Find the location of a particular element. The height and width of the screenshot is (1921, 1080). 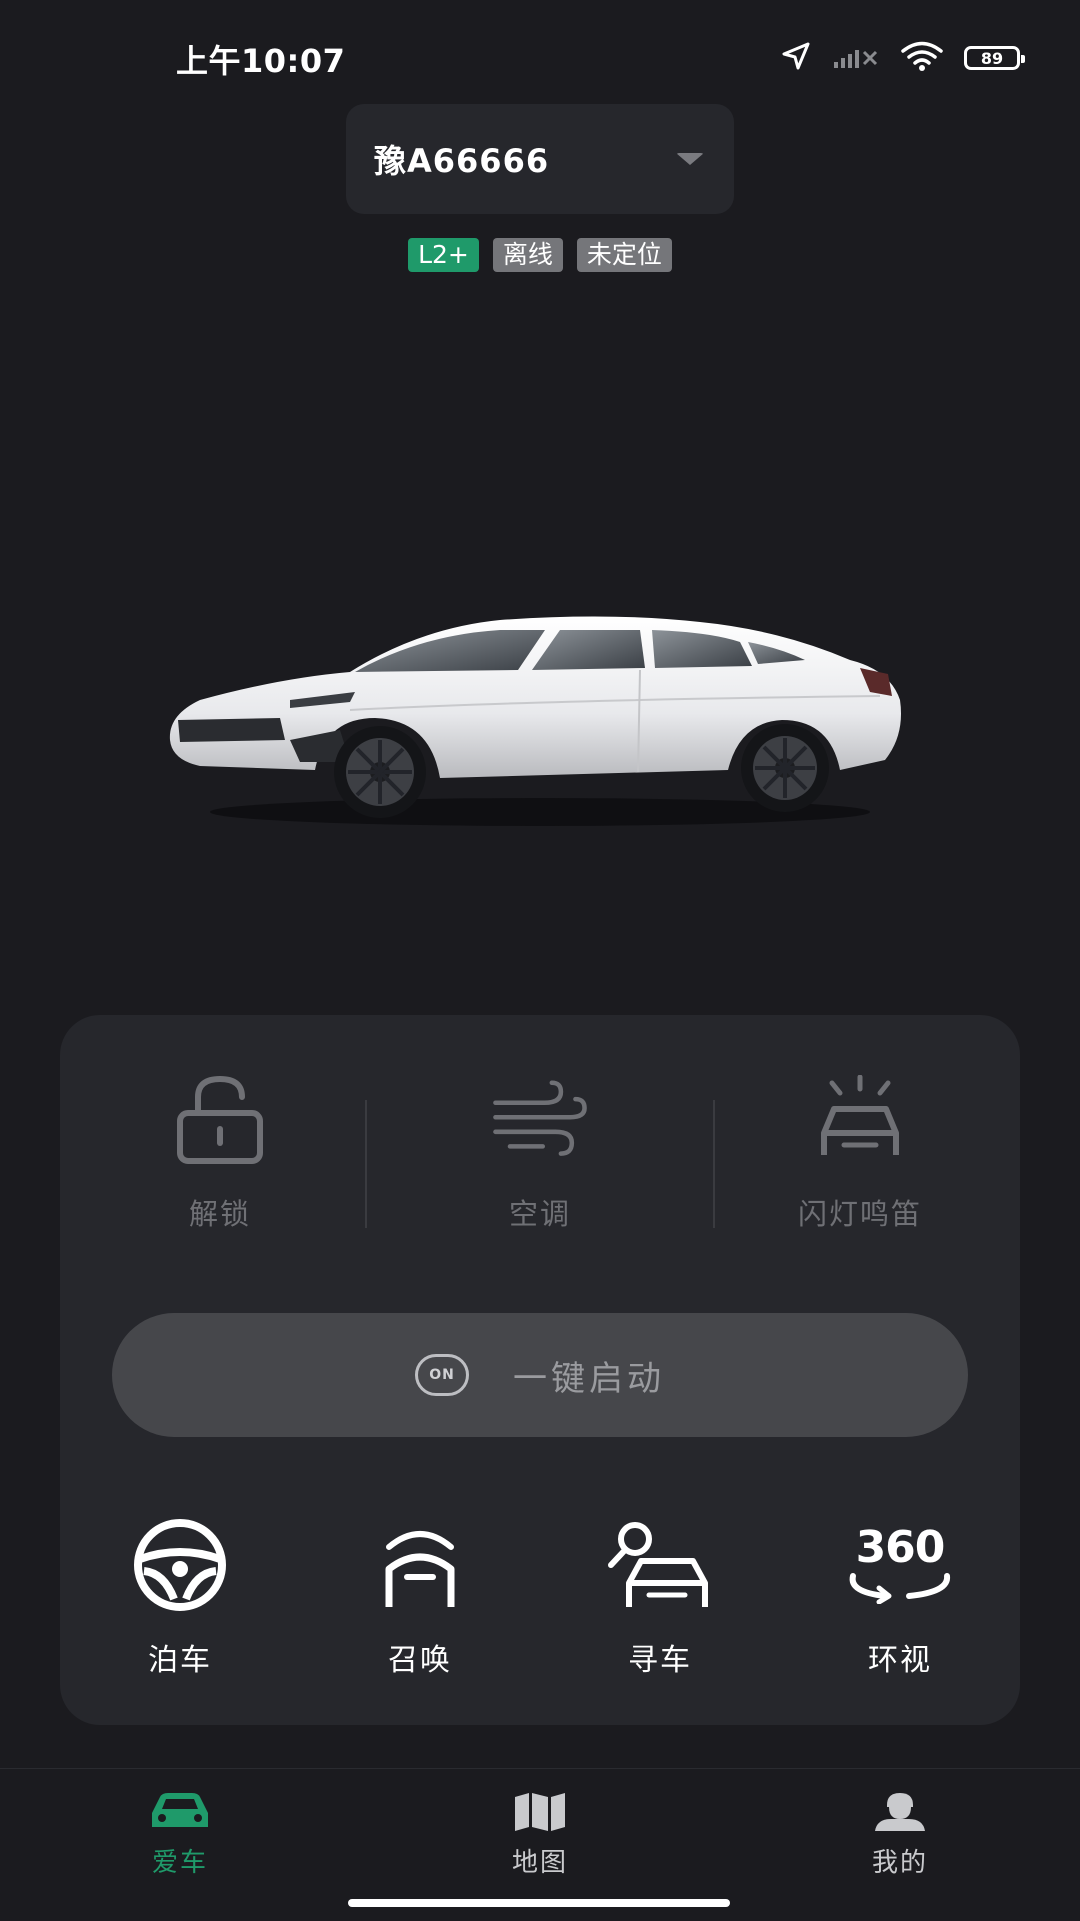

summon-icon is located at coordinates (420, 1565).